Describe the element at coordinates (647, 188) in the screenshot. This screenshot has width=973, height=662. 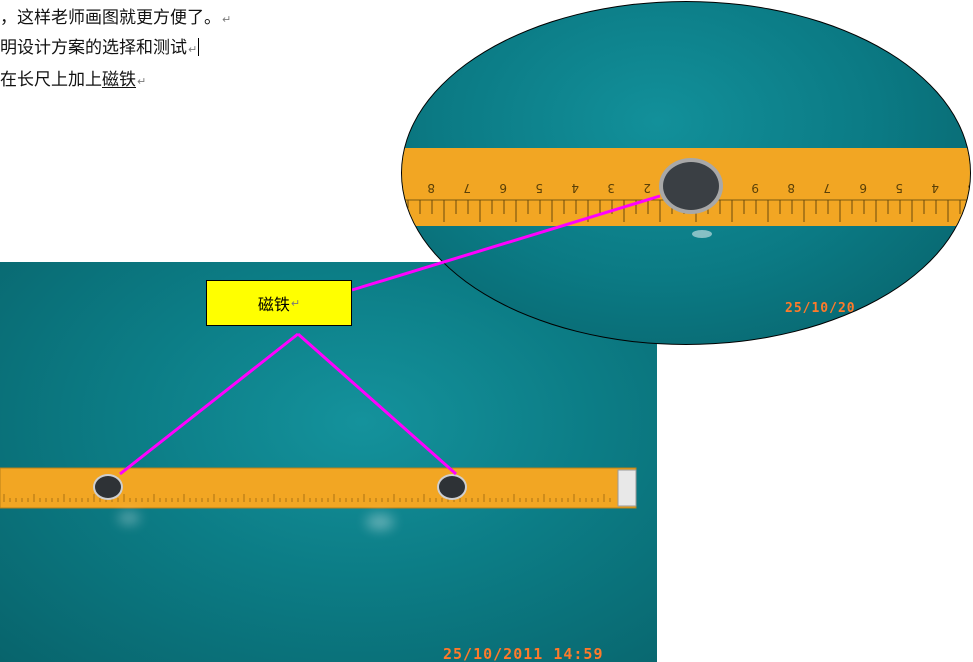
I see `zoom-ruler-digit: 2` at that location.